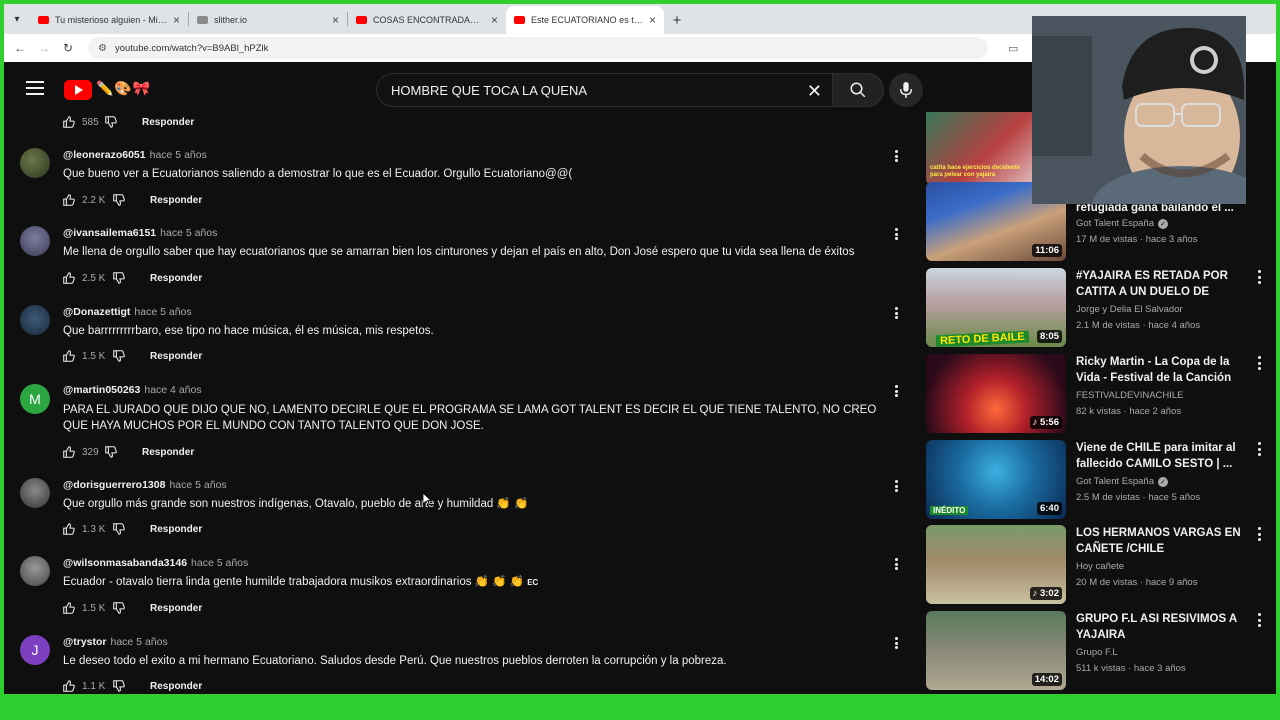 The width and height of the screenshot is (1280, 720). I want to click on back-arrow-icon: ←, so click(20, 48).